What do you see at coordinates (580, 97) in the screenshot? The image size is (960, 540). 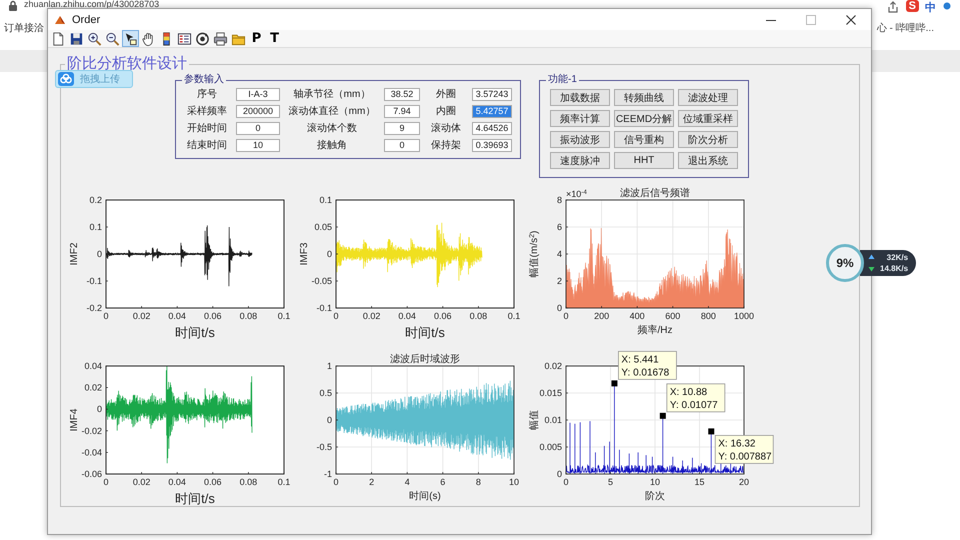 I see `function-button: 加载数据` at bounding box center [580, 97].